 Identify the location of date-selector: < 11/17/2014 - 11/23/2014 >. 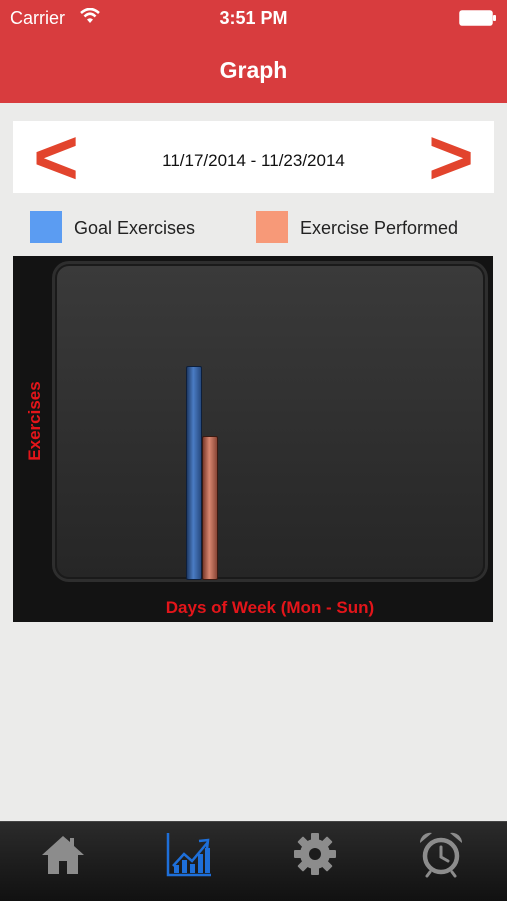
(253, 157).